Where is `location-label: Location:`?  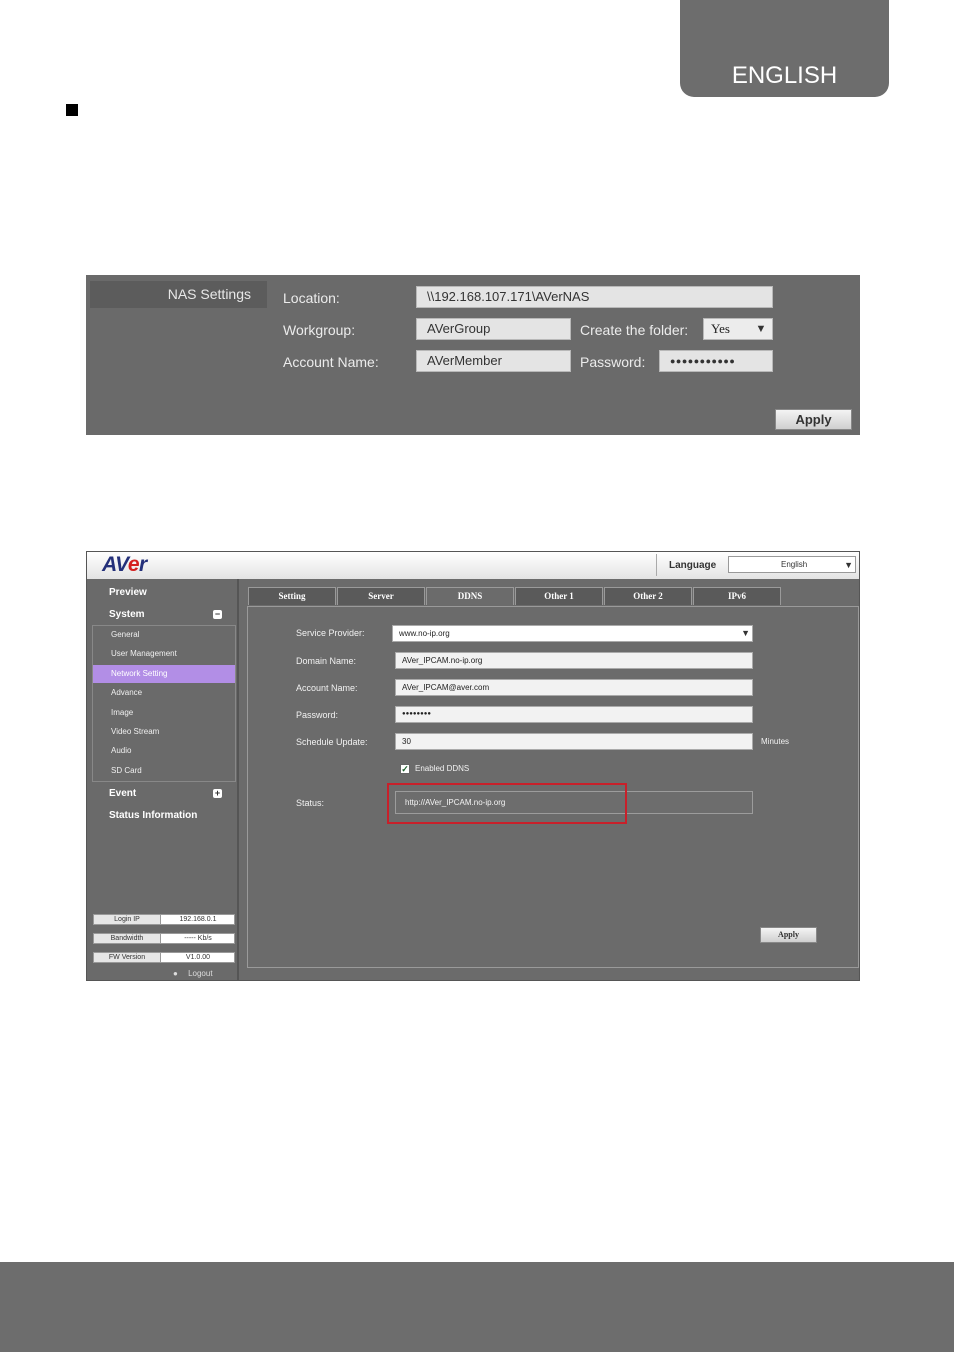 location-label: Location: is located at coordinates (311, 298).